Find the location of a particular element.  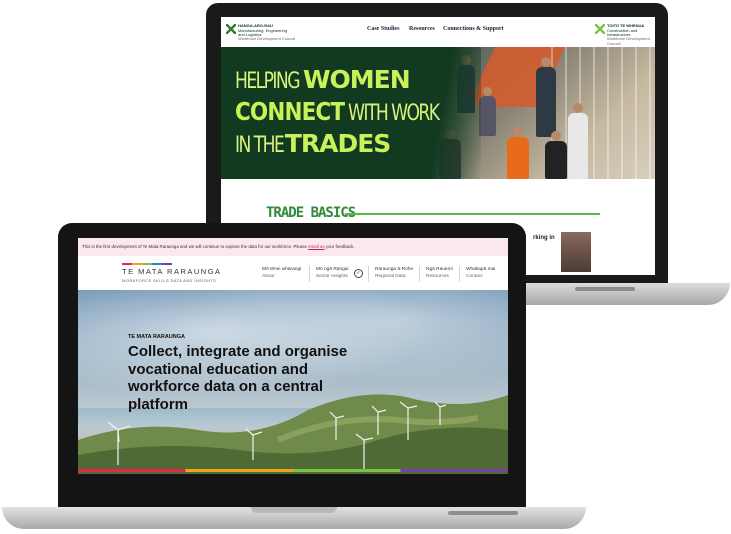

hanga-aro-rau-logo-icon is located at coordinates (231, 29).